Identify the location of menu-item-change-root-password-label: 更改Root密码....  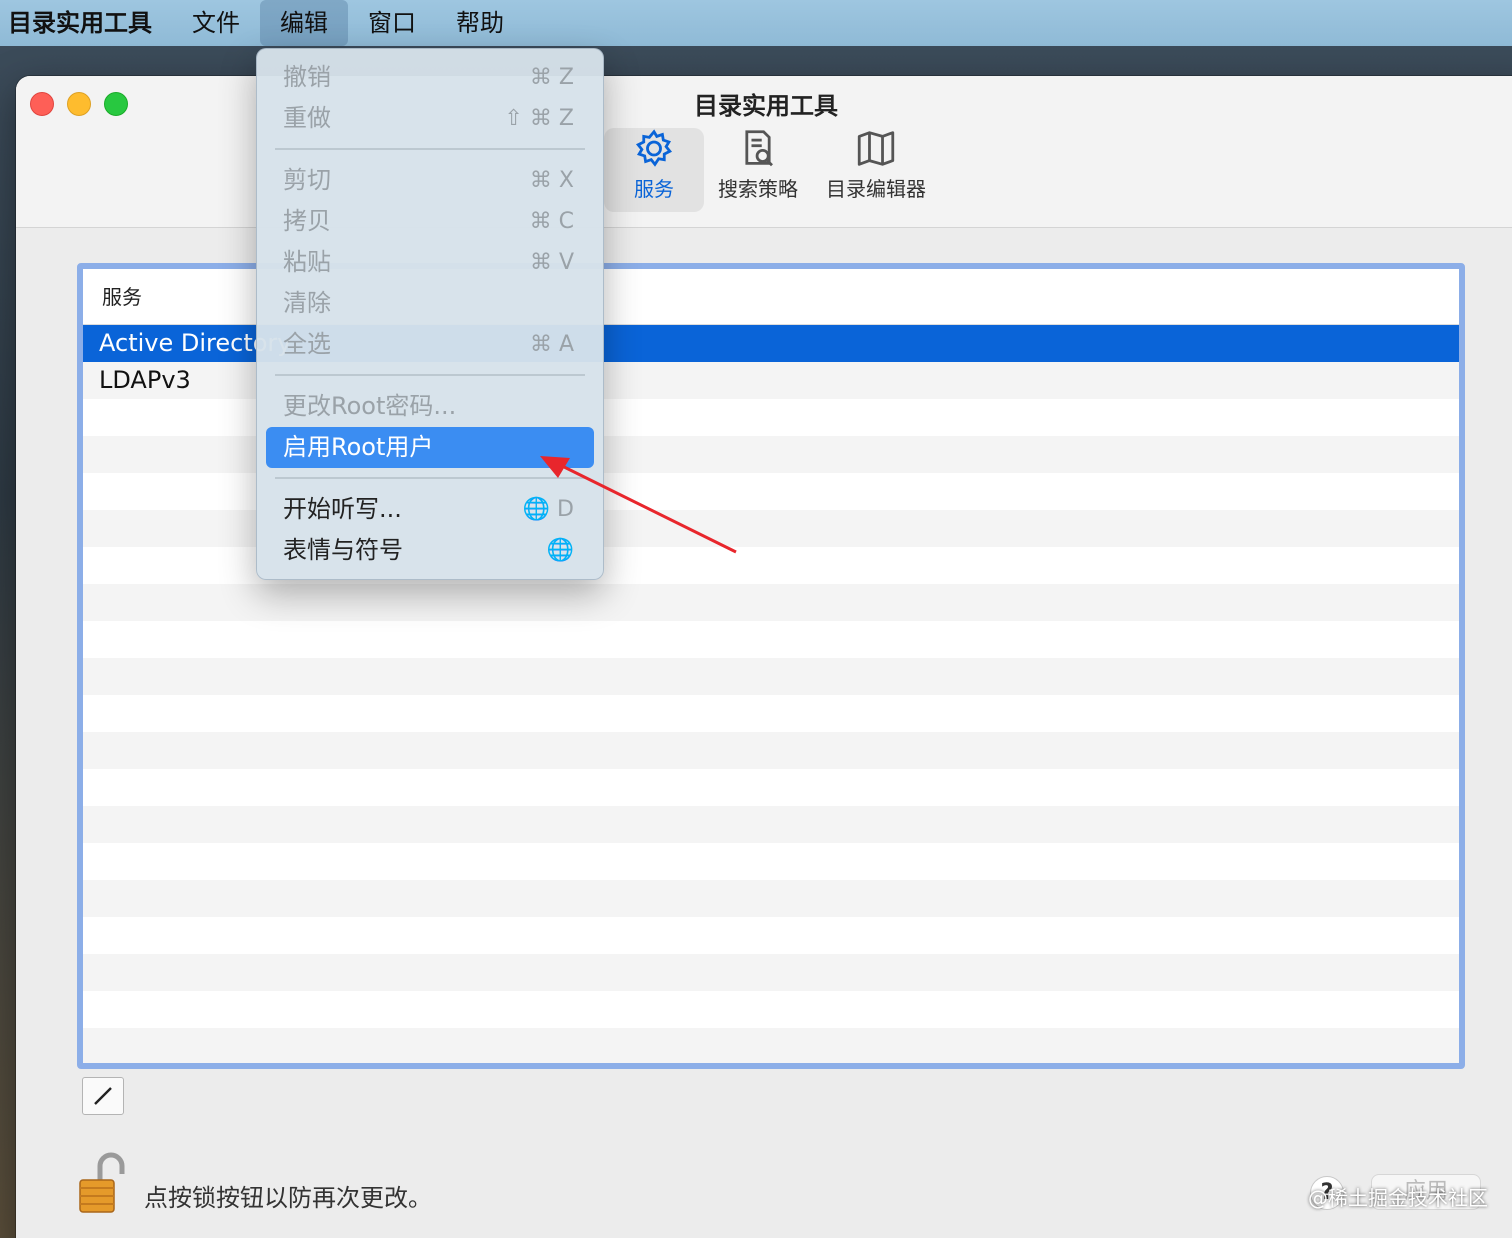
(370, 406).